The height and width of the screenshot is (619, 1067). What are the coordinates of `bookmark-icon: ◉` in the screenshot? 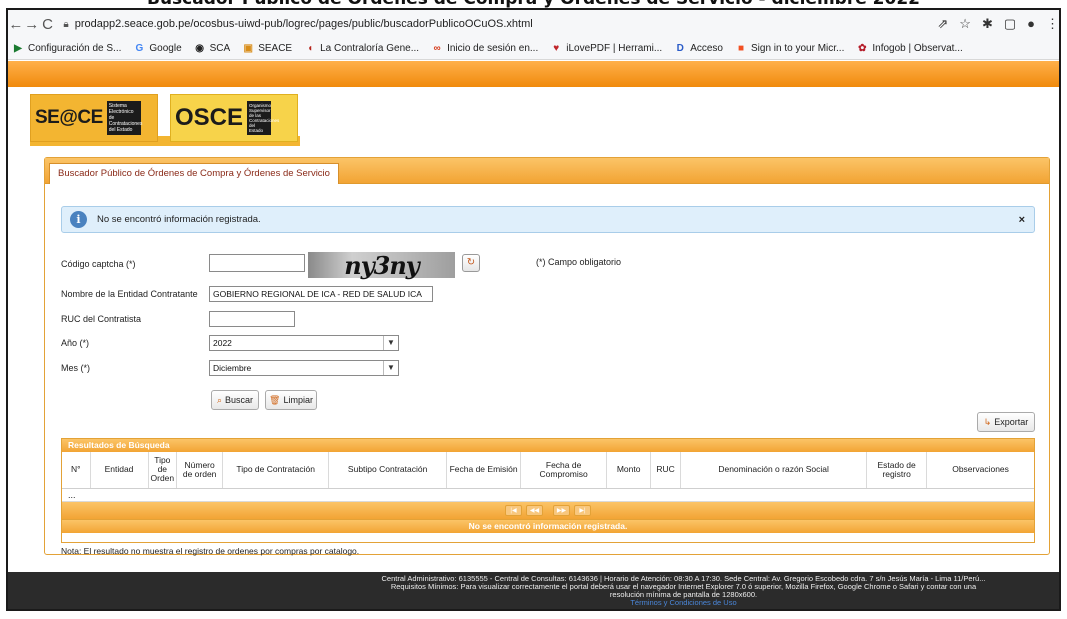 It's located at (199, 48).